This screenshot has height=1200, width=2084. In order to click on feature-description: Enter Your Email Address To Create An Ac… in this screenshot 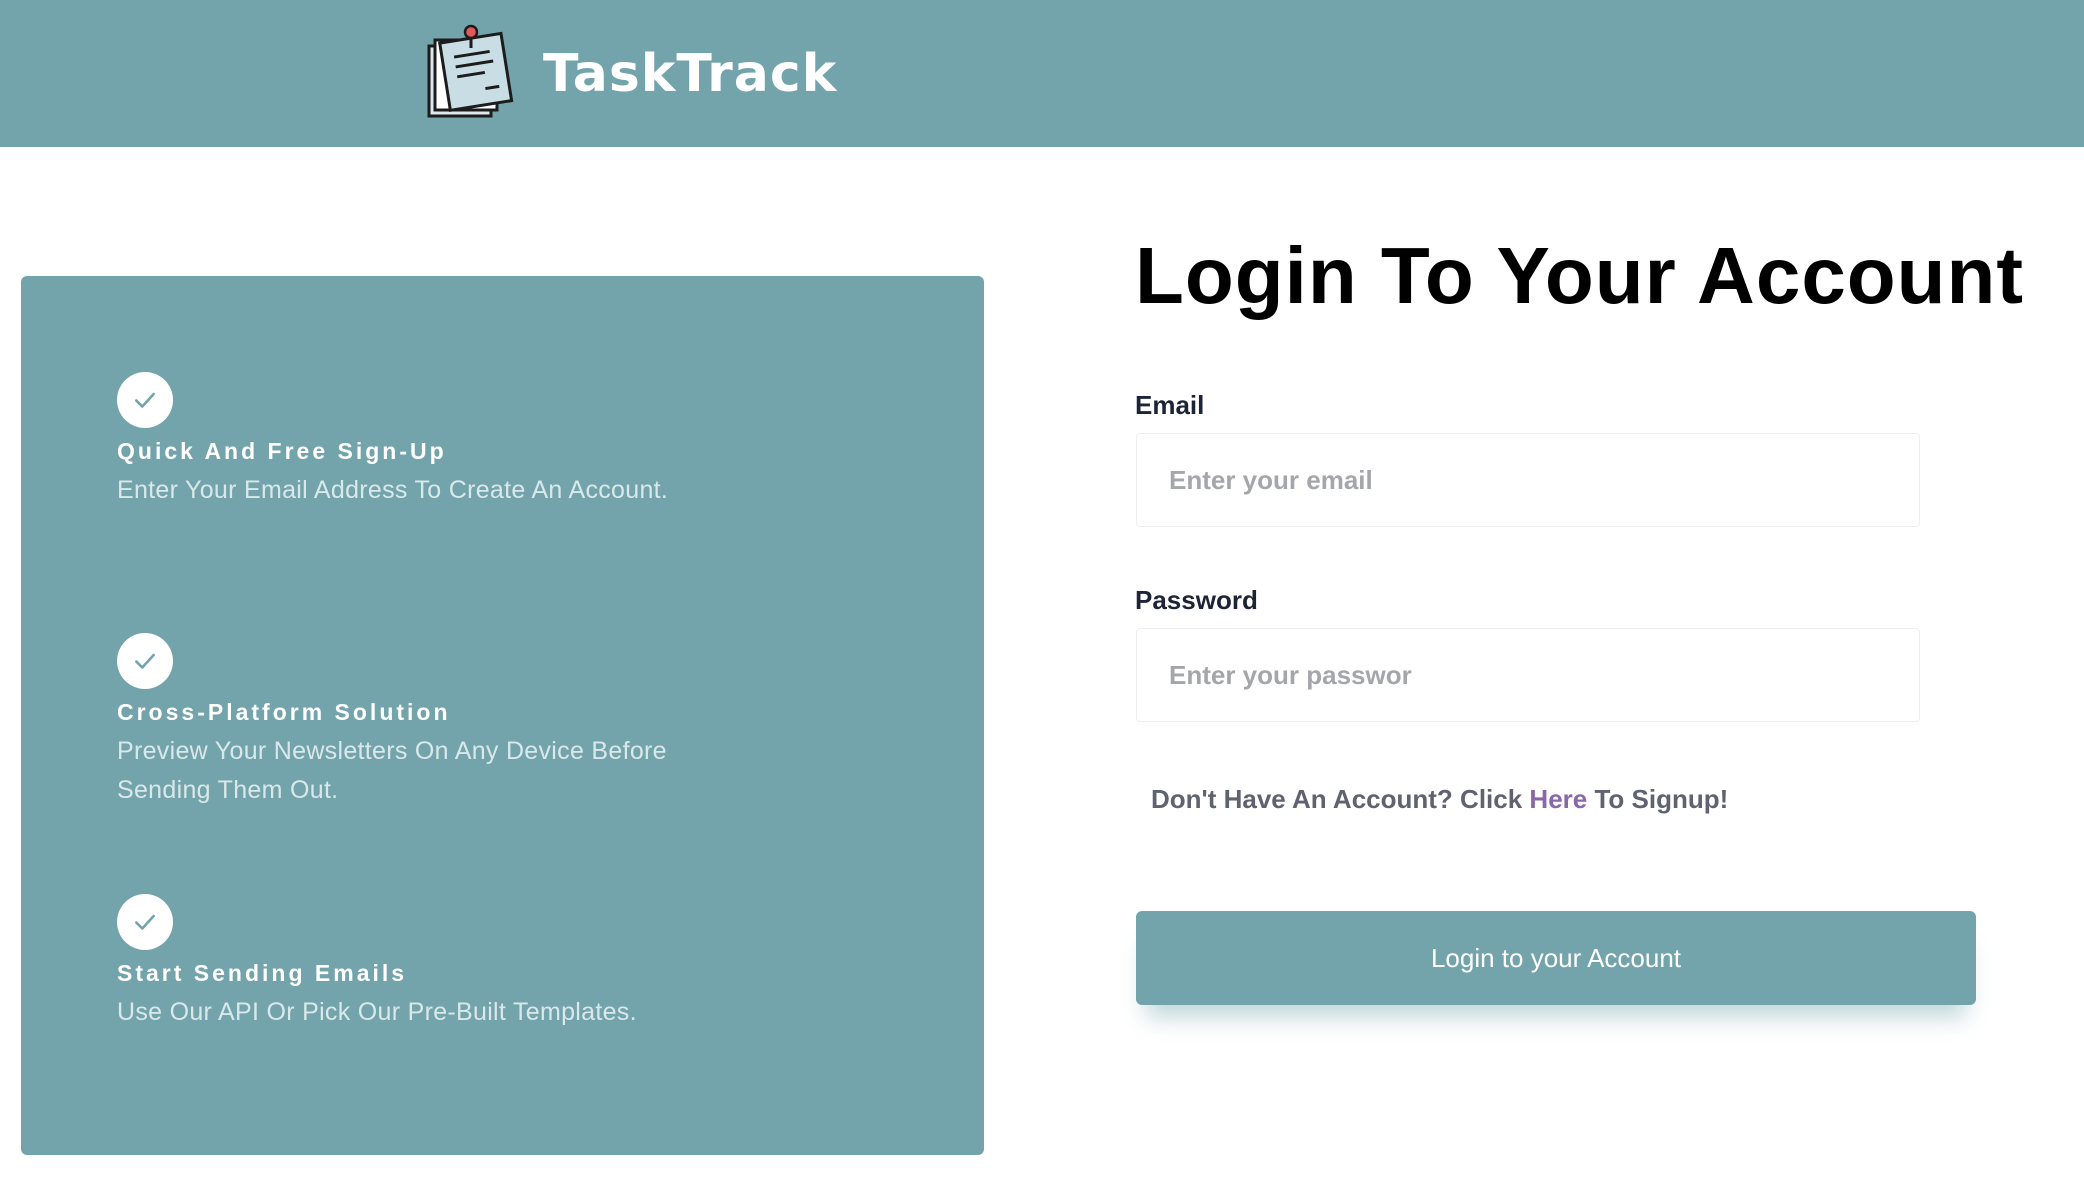, I will do `click(393, 490)`.